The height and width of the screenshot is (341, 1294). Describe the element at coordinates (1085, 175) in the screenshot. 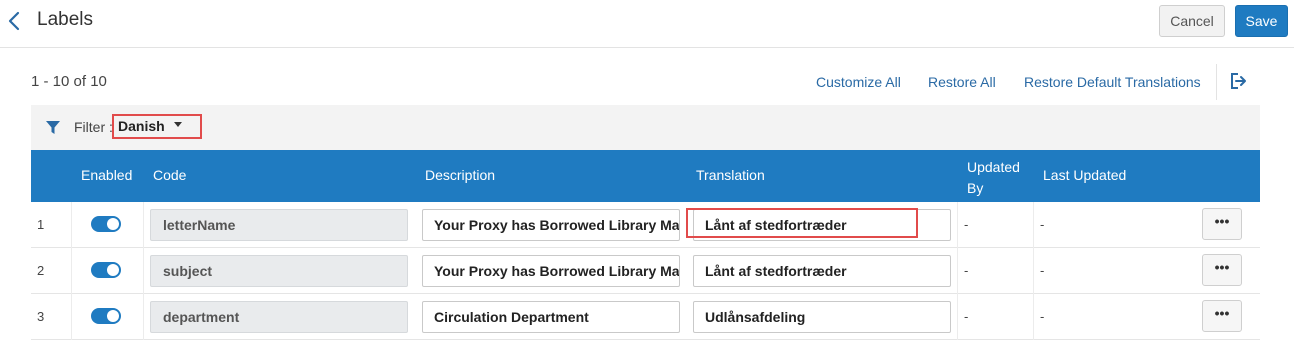

I see `column-header-last-updated: Last Updated` at that location.